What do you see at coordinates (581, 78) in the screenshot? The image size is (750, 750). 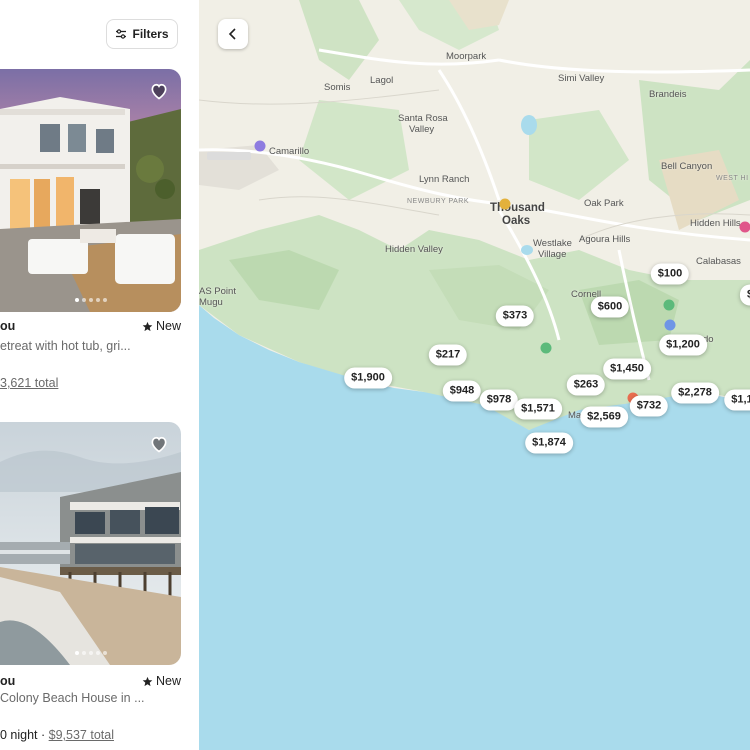 I see `place-label: Simi Valley` at bounding box center [581, 78].